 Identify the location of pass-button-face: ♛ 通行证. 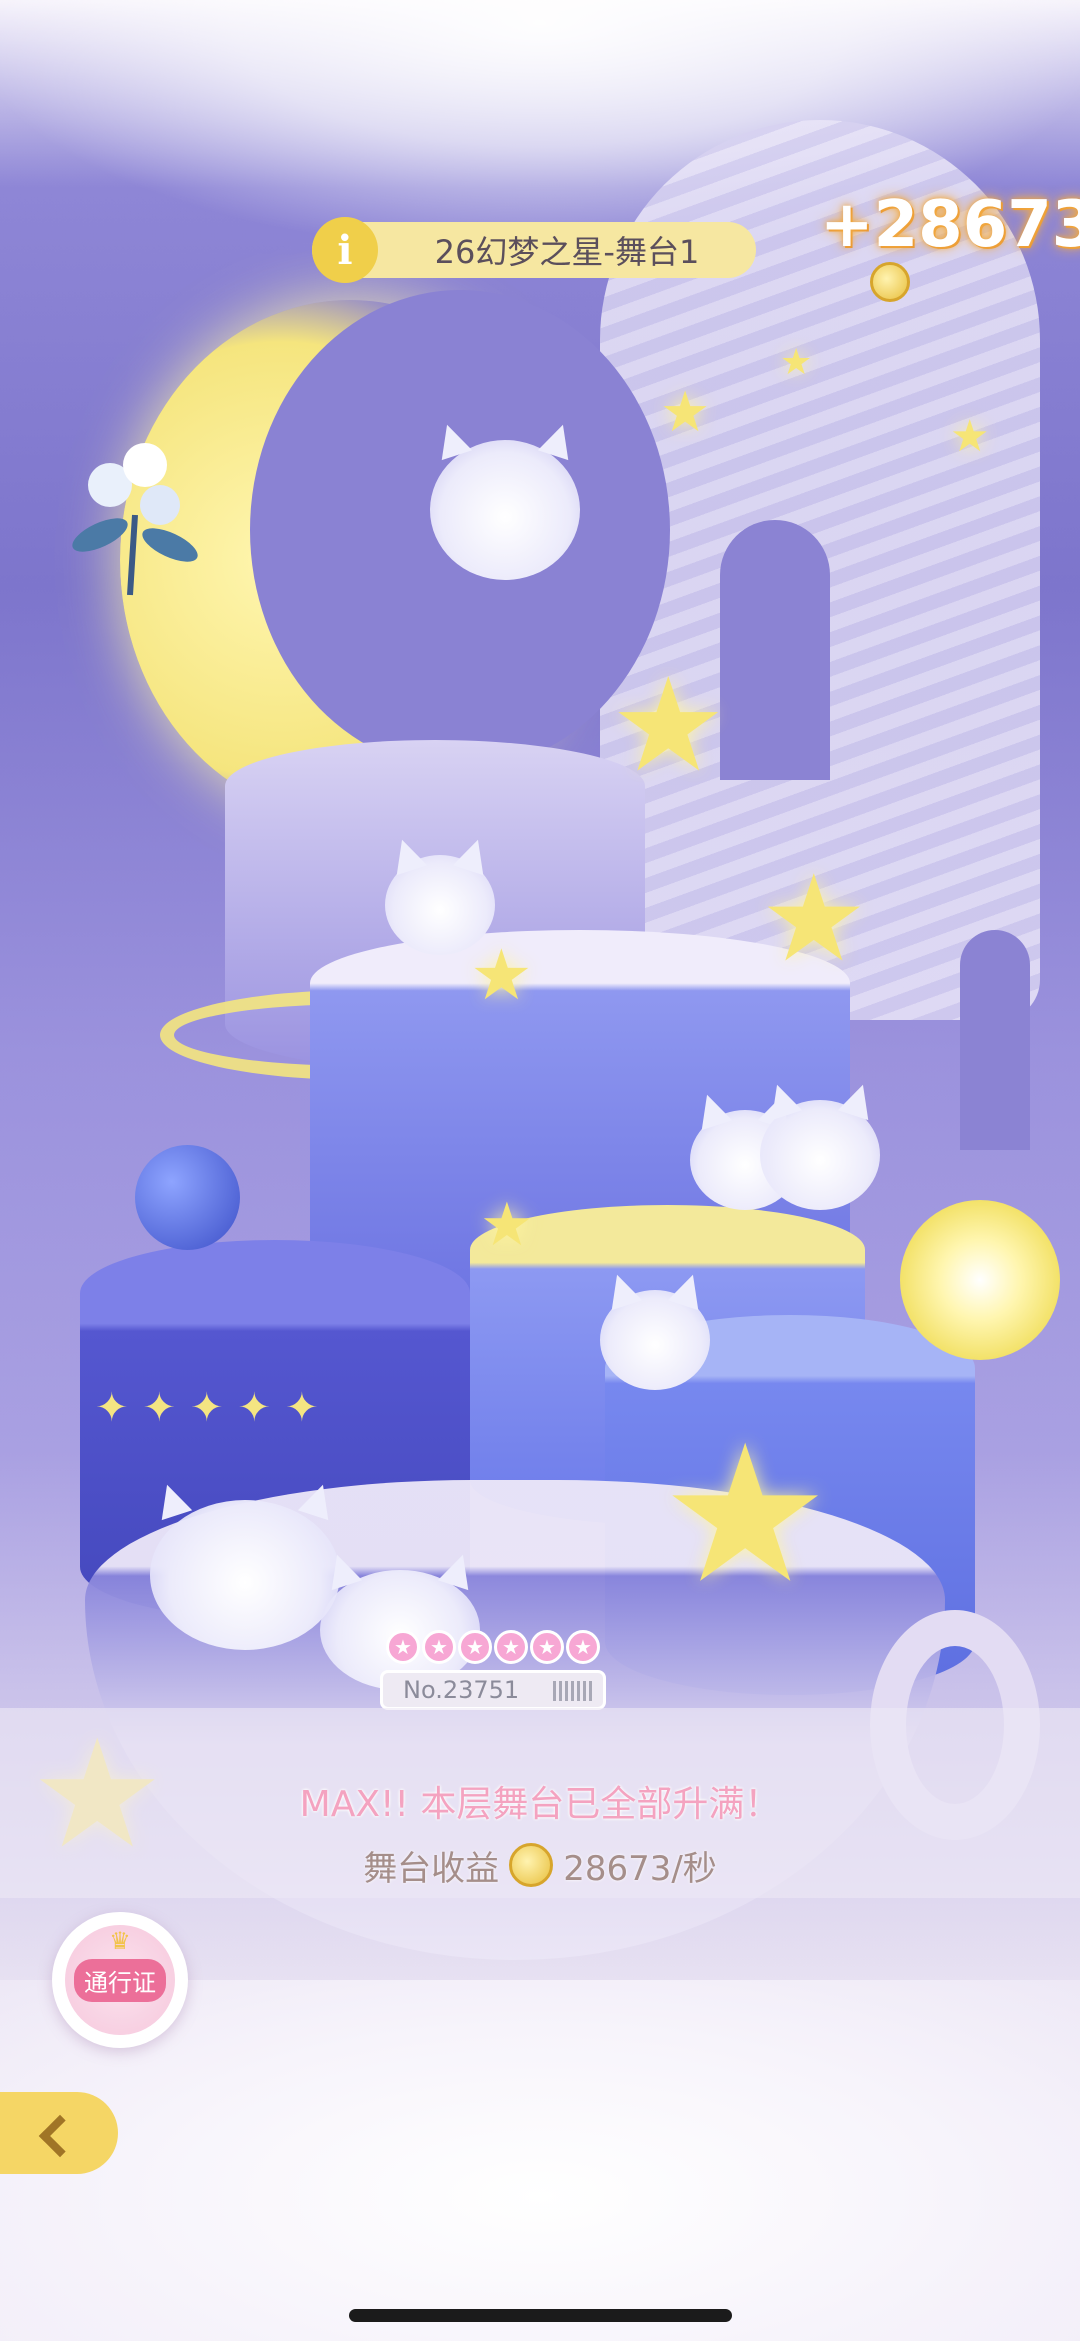
(120, 1980).